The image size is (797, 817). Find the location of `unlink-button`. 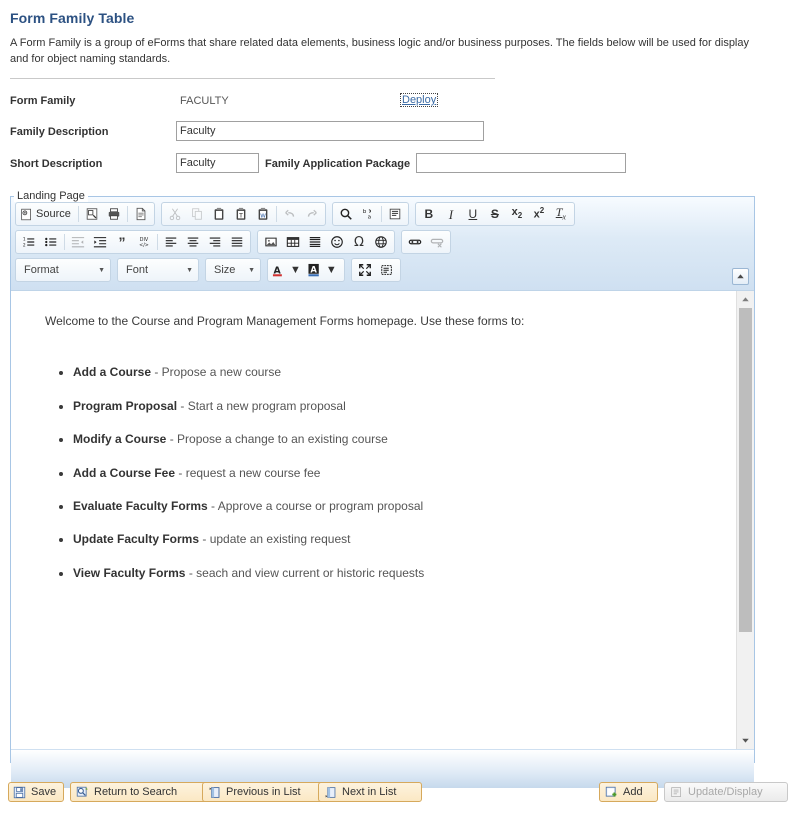

unlink-button is located at coordinates (437, 242).